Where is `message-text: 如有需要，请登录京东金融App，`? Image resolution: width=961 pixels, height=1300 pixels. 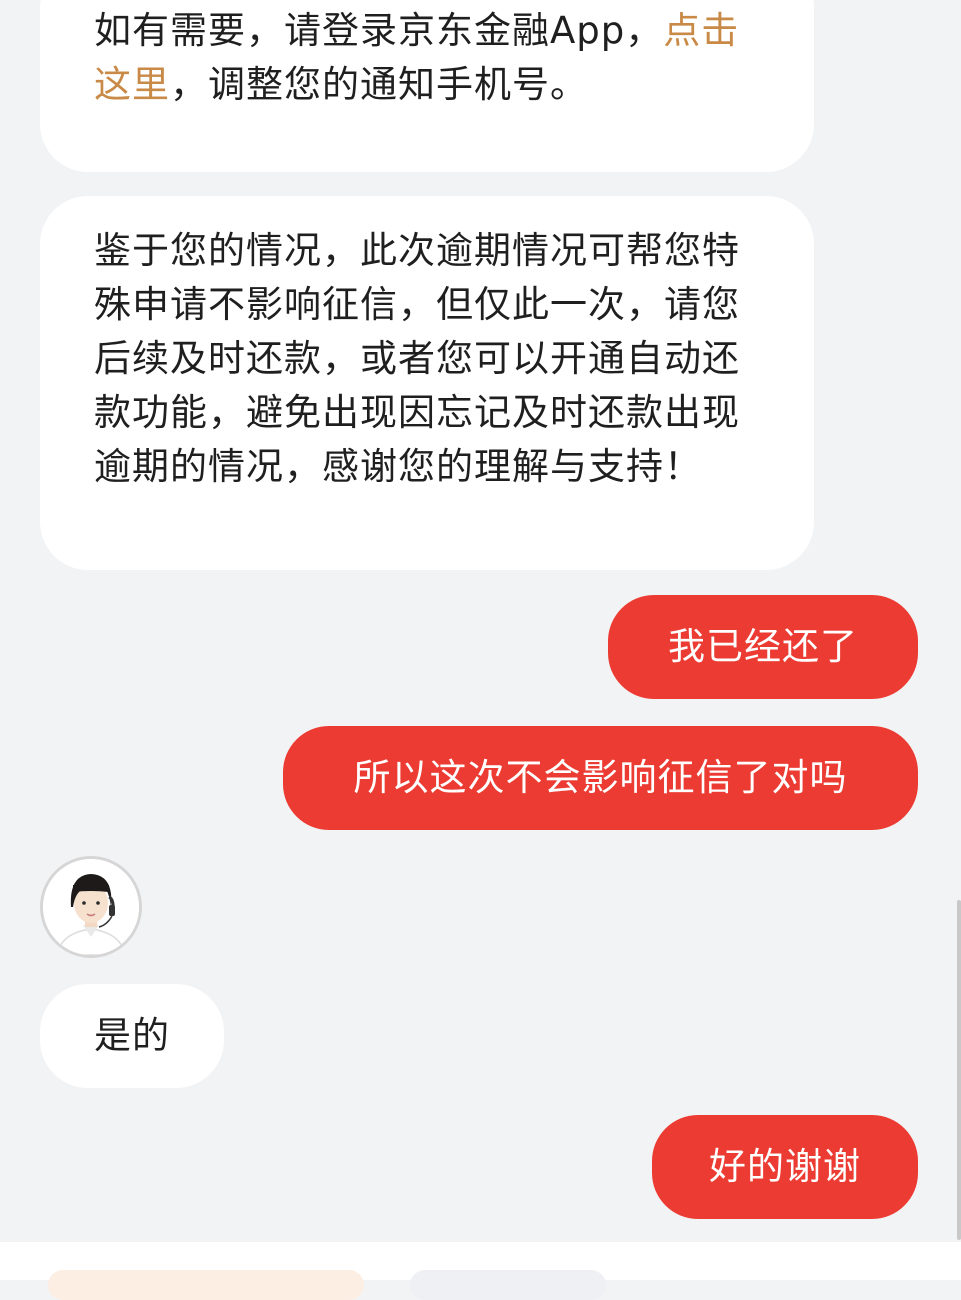
message-text: 如有需要，请登录京东金融App， is located at coordinates (379, 30).